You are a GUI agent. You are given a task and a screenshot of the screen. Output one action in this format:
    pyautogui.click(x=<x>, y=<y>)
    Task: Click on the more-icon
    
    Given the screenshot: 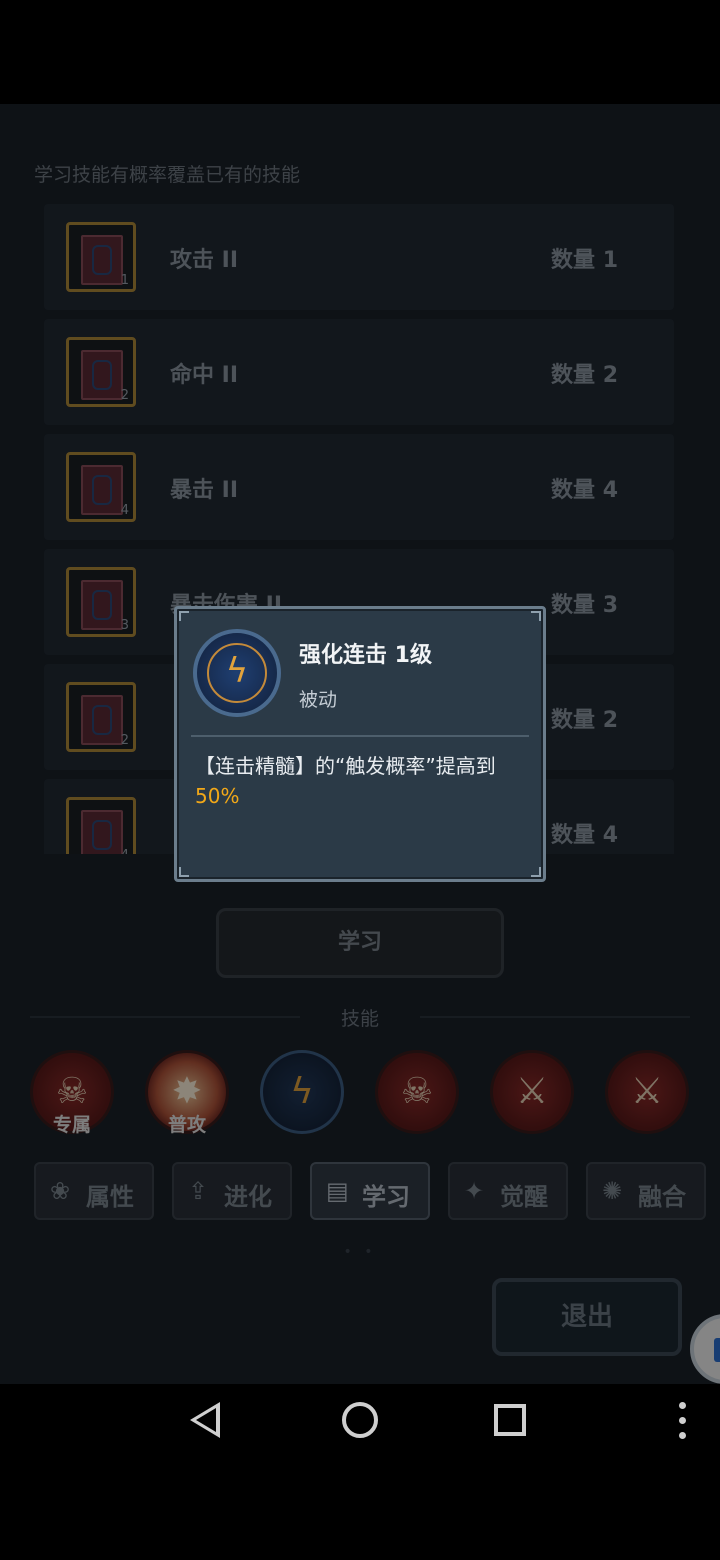 What is the action you would take?
    pyautogui.click(x=683, y=1421)
    